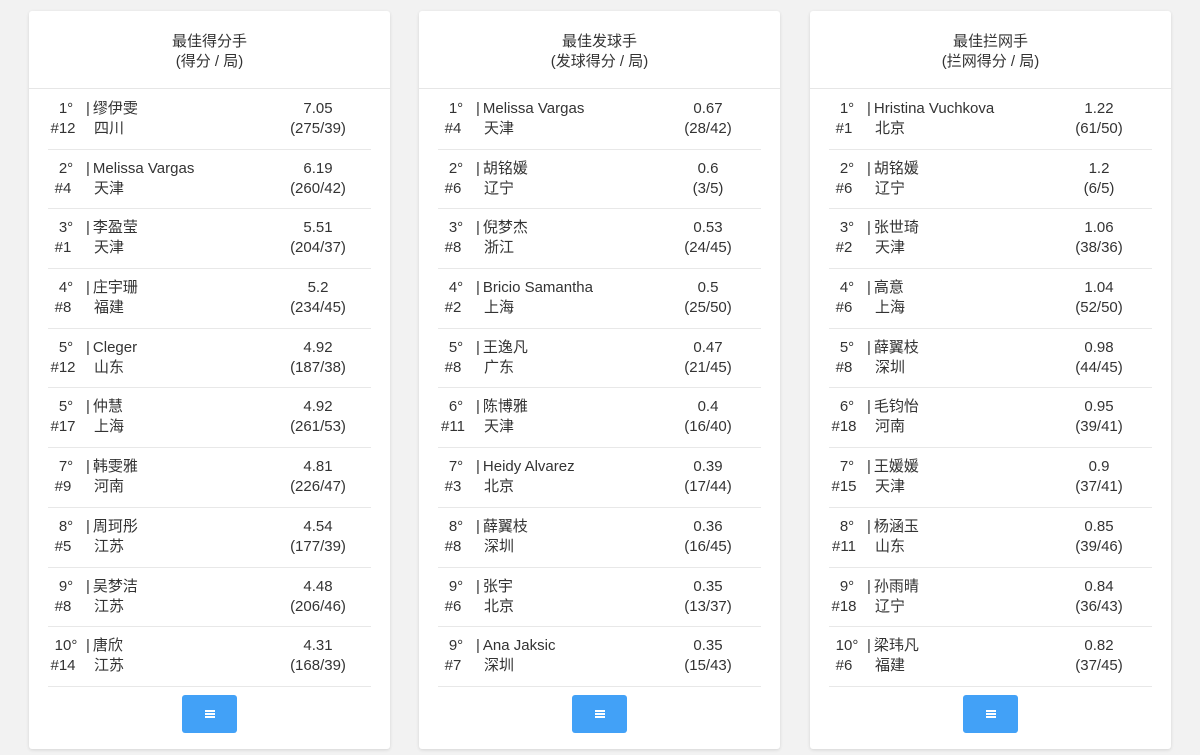 Image resolution: width=1200 pixels, height=755 pixels. I want to click on stat-value: 0.67, so click(708, 108).